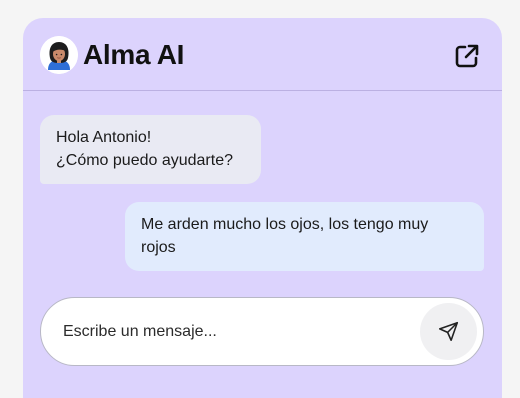  What do you see at coordinates (150, 149) in the screenshot?
I see `assistant-message-bubble: Hola Antonio! ¿Cómo puedo ayudarte?` at bounding box center [150, 149].